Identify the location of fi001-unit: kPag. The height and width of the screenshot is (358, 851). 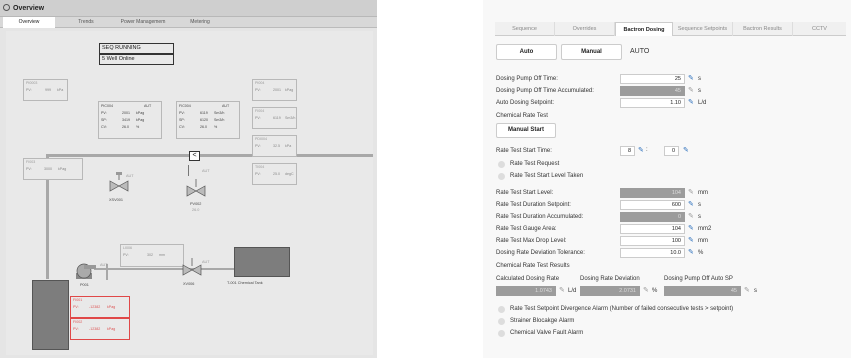
(111, 307).